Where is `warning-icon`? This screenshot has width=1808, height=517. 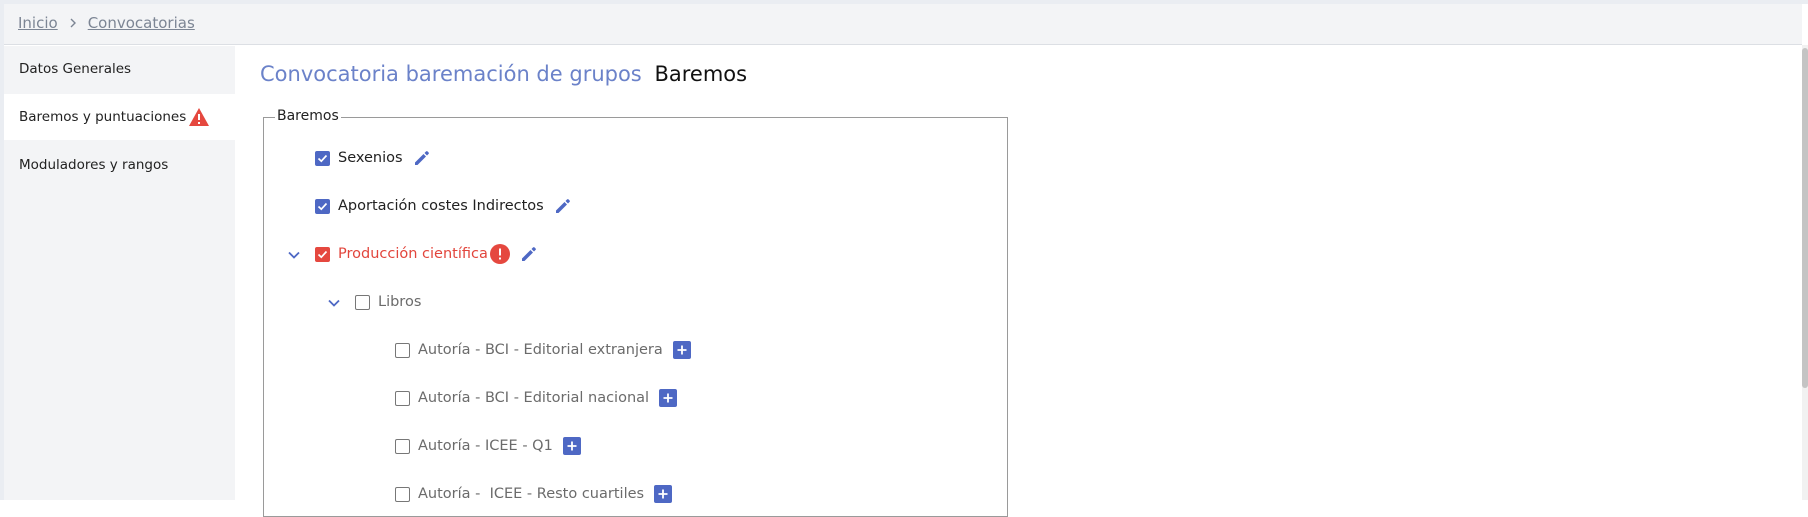 warning-icon is located at coordinates (199, 117).